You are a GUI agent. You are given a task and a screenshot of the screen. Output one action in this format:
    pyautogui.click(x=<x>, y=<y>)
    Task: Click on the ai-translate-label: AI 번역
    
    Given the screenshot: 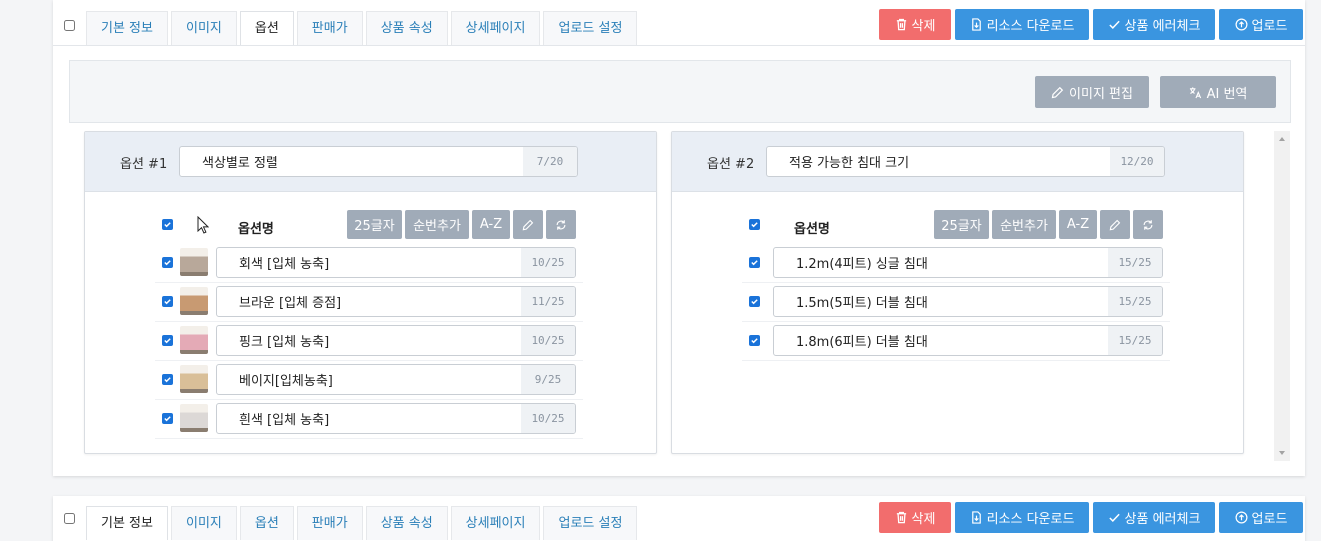 What is the action you would take?
    pyautogui.click(x=1227, y=94)
    